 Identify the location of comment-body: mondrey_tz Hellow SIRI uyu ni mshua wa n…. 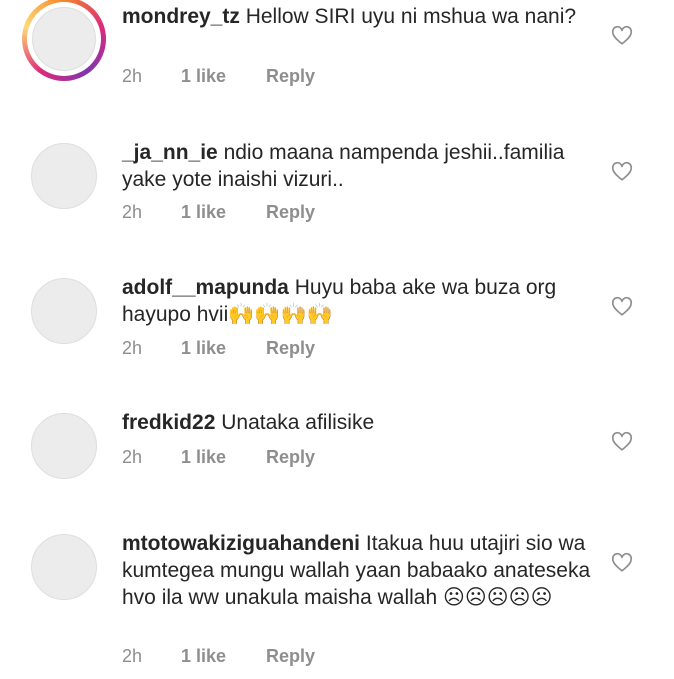
(357, 16).